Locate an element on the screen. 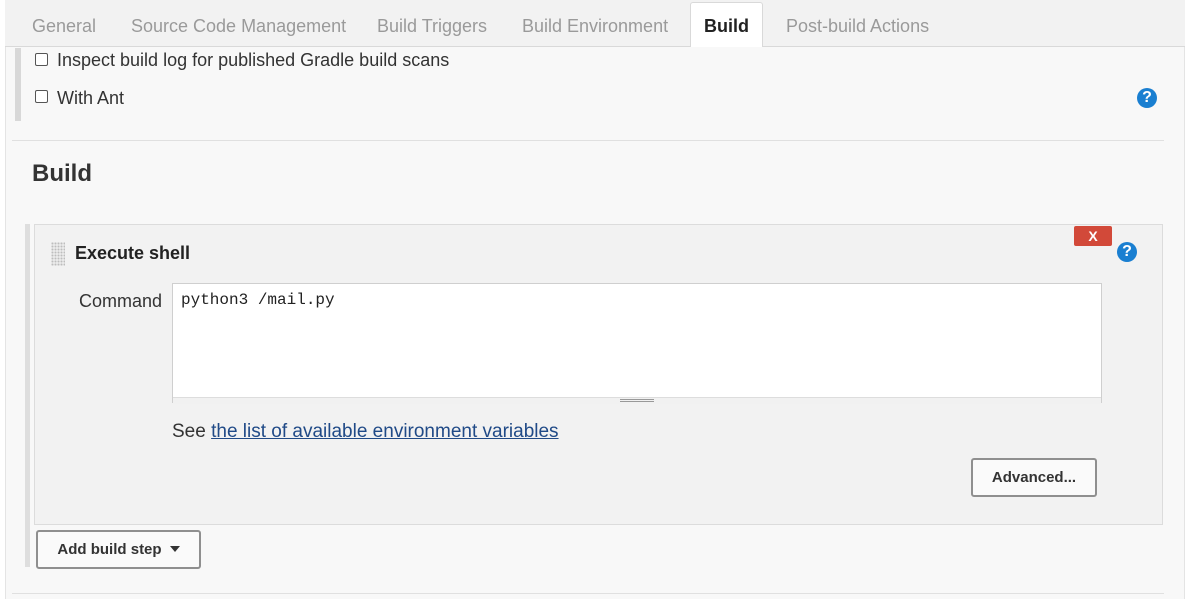 Image resolution: width=1197 pixels, height=599 pixels. add-build-step-label: Add build step is located at coordinates (109, 549).